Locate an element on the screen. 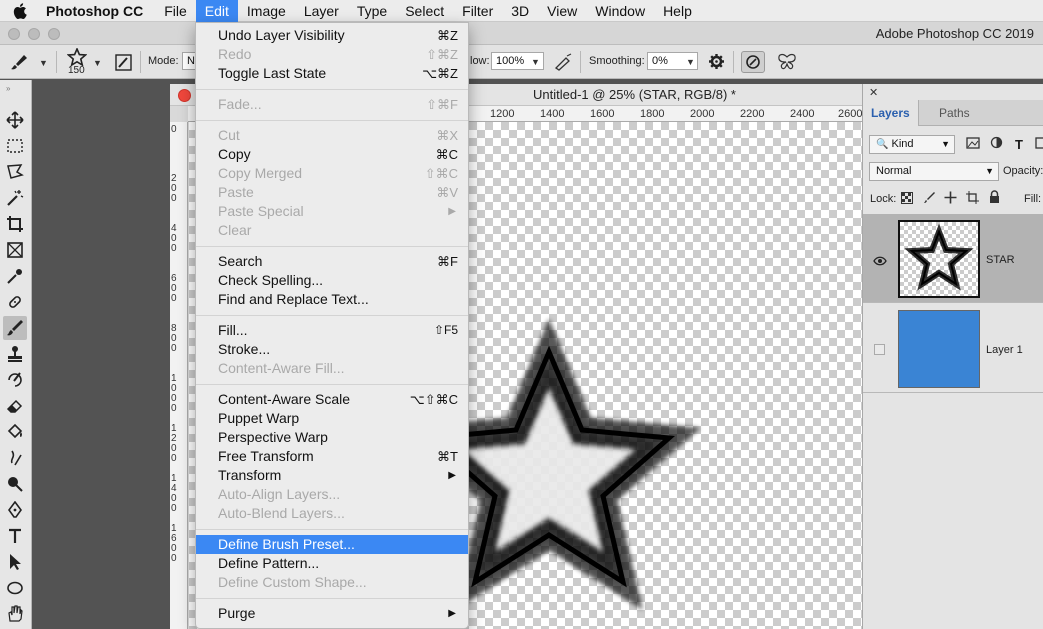 The width and height of the screenshot is (1043, 629). clone-stamp-tool-icon is located at coordinates (15, 354).